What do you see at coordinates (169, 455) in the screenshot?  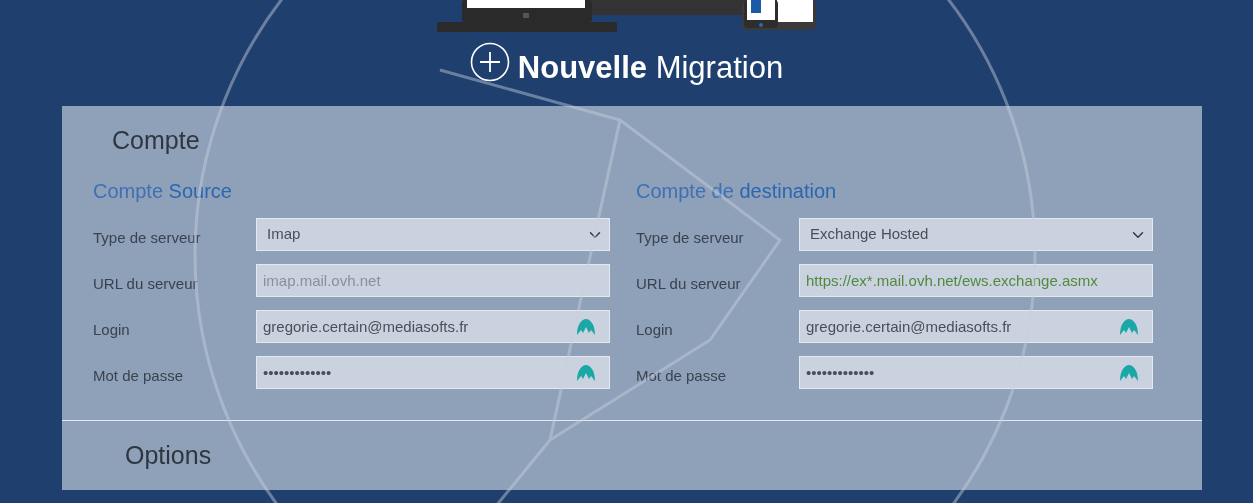 I see `section-title: Options` at bounding box center [169, 455].